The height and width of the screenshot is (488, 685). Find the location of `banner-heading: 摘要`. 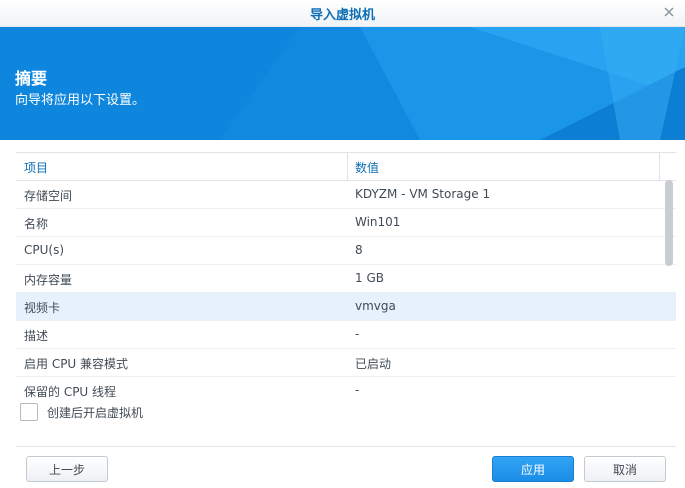

banner-heading: 摘要 is located at coordinates (31, 78).